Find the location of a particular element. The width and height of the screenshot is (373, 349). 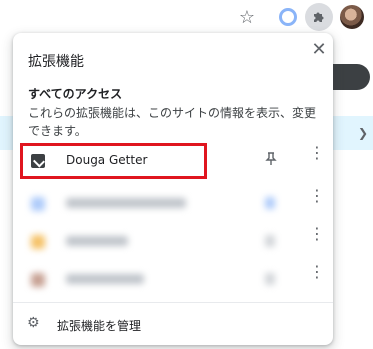

section-heading: すべてのアクセス is located at coordinates (75, 94).